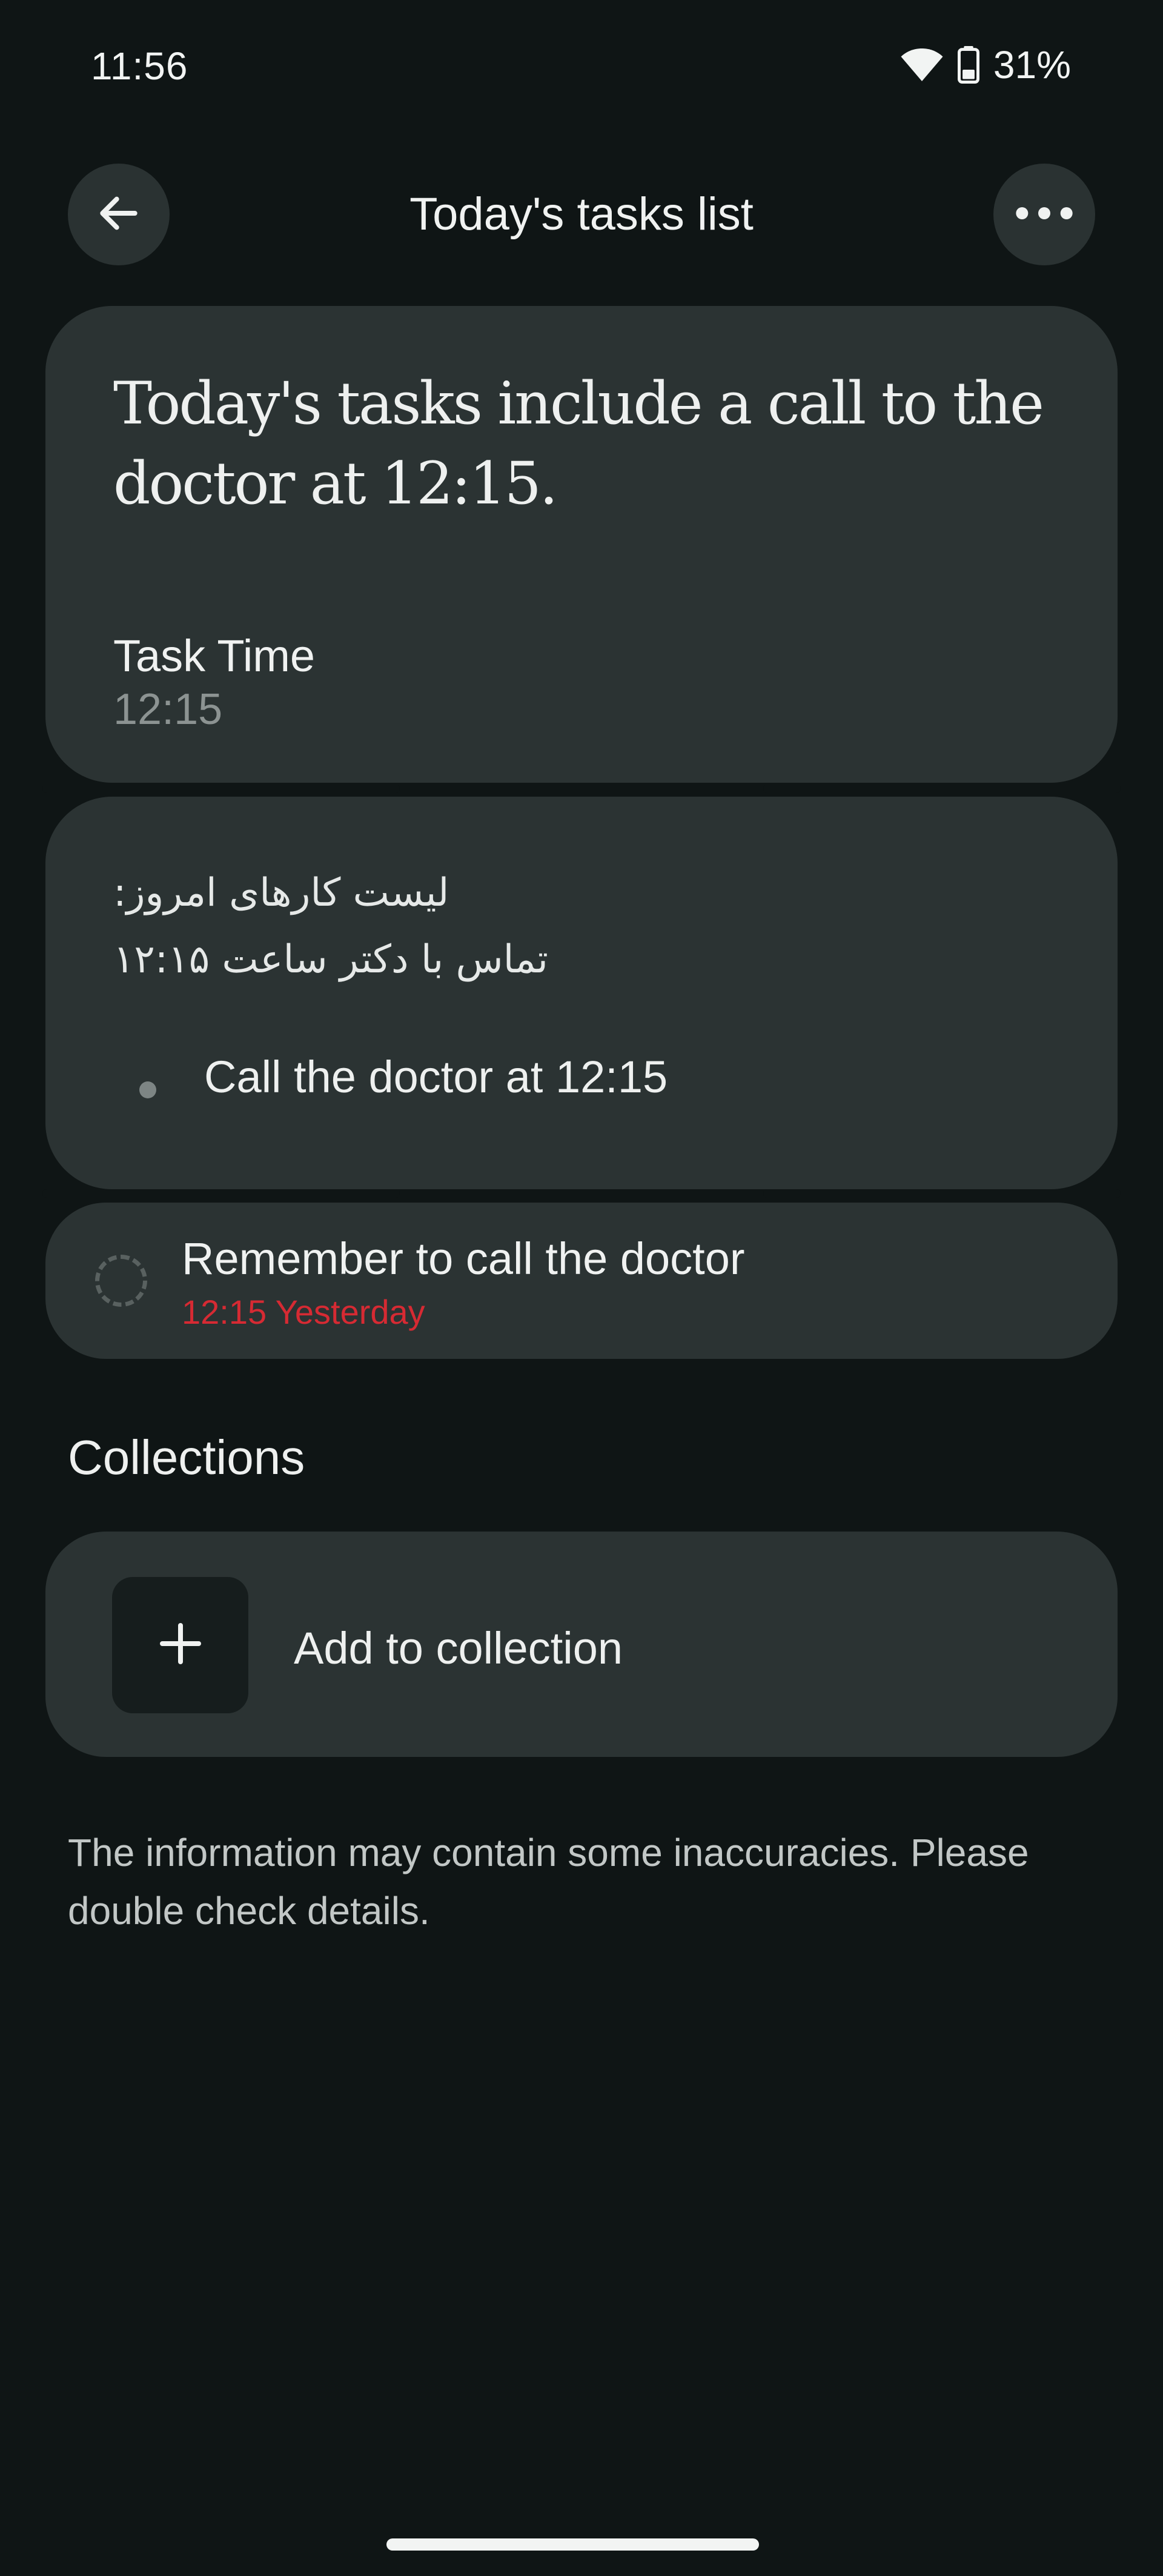  Describe the element at coordinates (303, 1312) in the screenshot. I see `reminder-due-time: 12:15 Yesterday` at that location.